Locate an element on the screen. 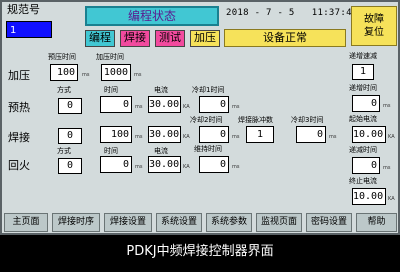 This screenshot has height=272, width=400. increment-rate-label: 递增速减 is located at coordinates (363, 56).